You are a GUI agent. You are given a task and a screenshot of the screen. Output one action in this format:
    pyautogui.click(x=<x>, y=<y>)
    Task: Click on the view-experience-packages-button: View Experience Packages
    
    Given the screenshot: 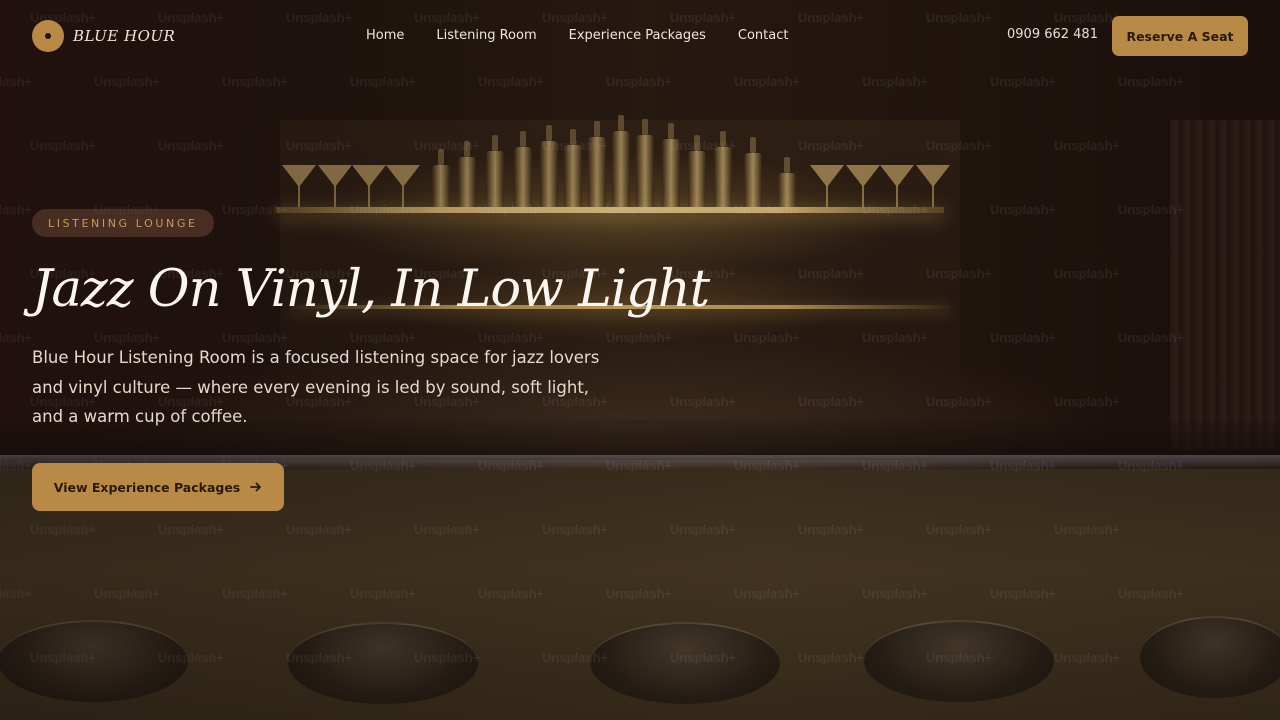 What is the action you would take?
    pyautogui.click(x=158, y=487)
    